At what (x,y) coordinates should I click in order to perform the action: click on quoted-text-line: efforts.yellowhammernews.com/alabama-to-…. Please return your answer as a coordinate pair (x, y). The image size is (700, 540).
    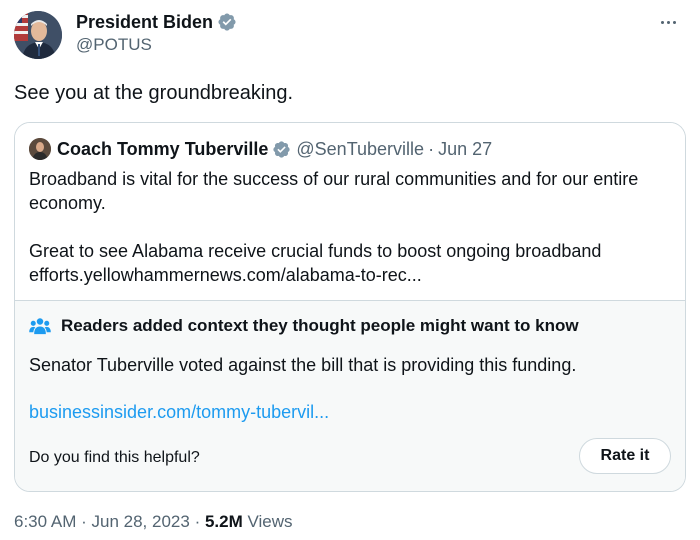
    Looking at the image, I should click on (225, 275).